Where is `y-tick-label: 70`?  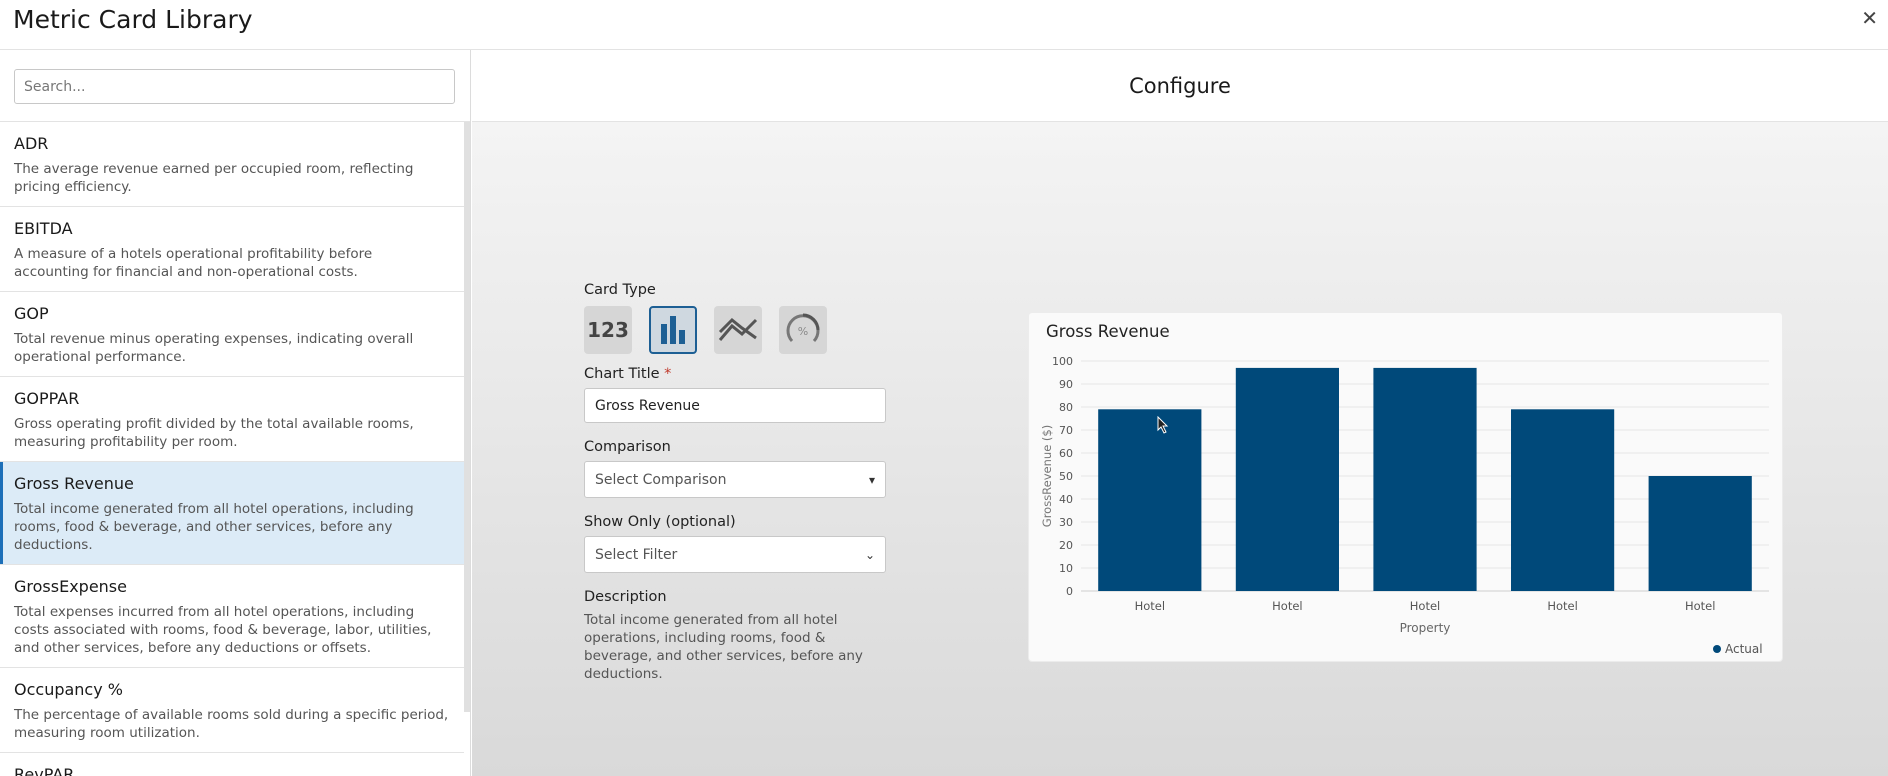 y-tick-label: 70 is located at coordinates (1066, 430).